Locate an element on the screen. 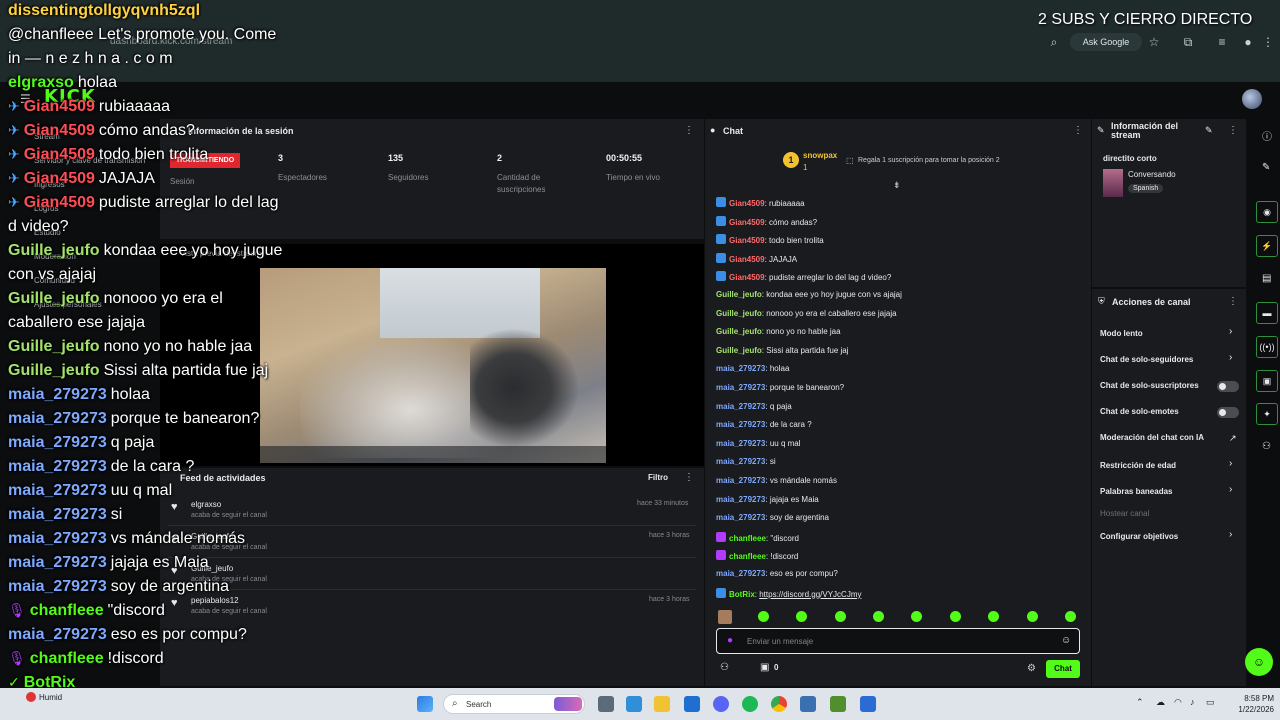 This screenshot has width=1280, height=720. taskbar-search: ⌕ Search is located at coordinates (514, 704).